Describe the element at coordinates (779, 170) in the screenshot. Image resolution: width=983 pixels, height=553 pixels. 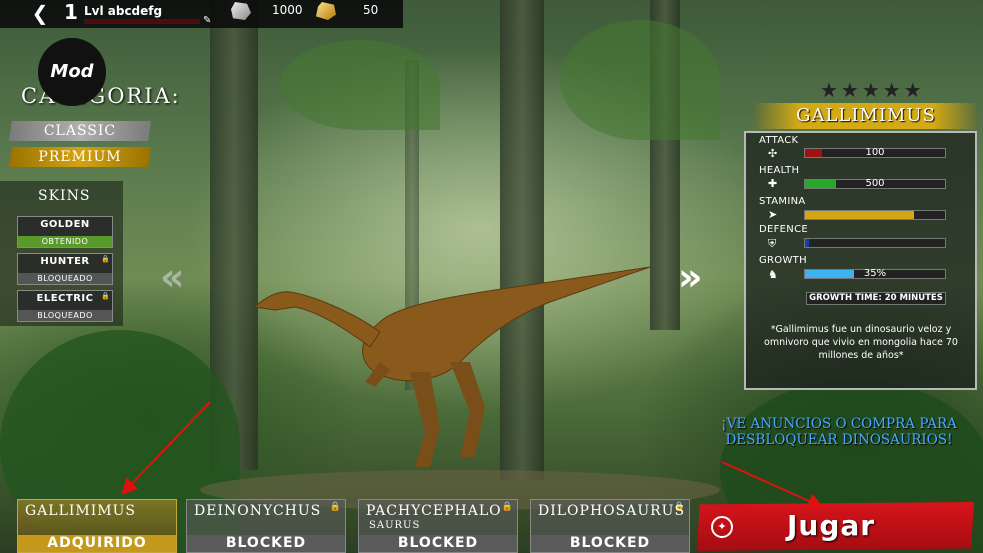
I see `stat-label-health: HEALTH` at that location.